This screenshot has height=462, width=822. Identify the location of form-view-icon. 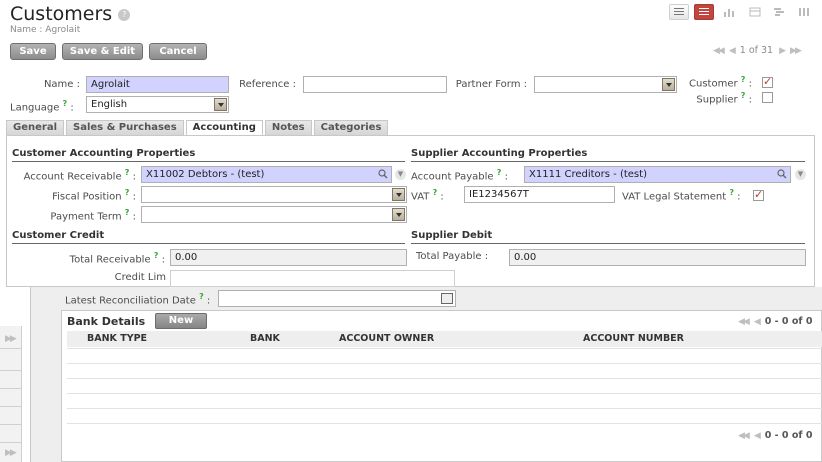
(704, 12).